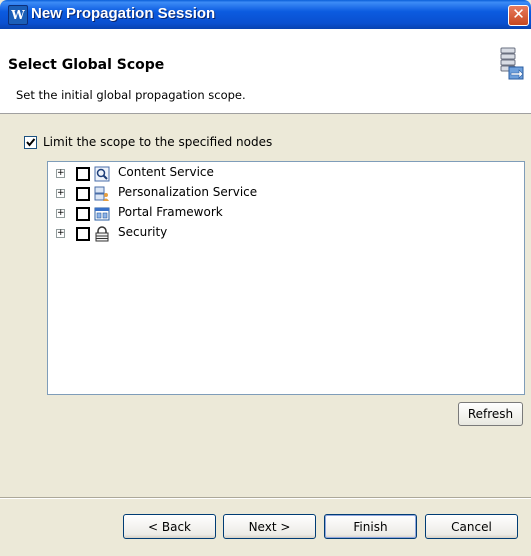  Describe the element at coordinates (265, 498) in the screenshot. I see `footer-divider` at that location.